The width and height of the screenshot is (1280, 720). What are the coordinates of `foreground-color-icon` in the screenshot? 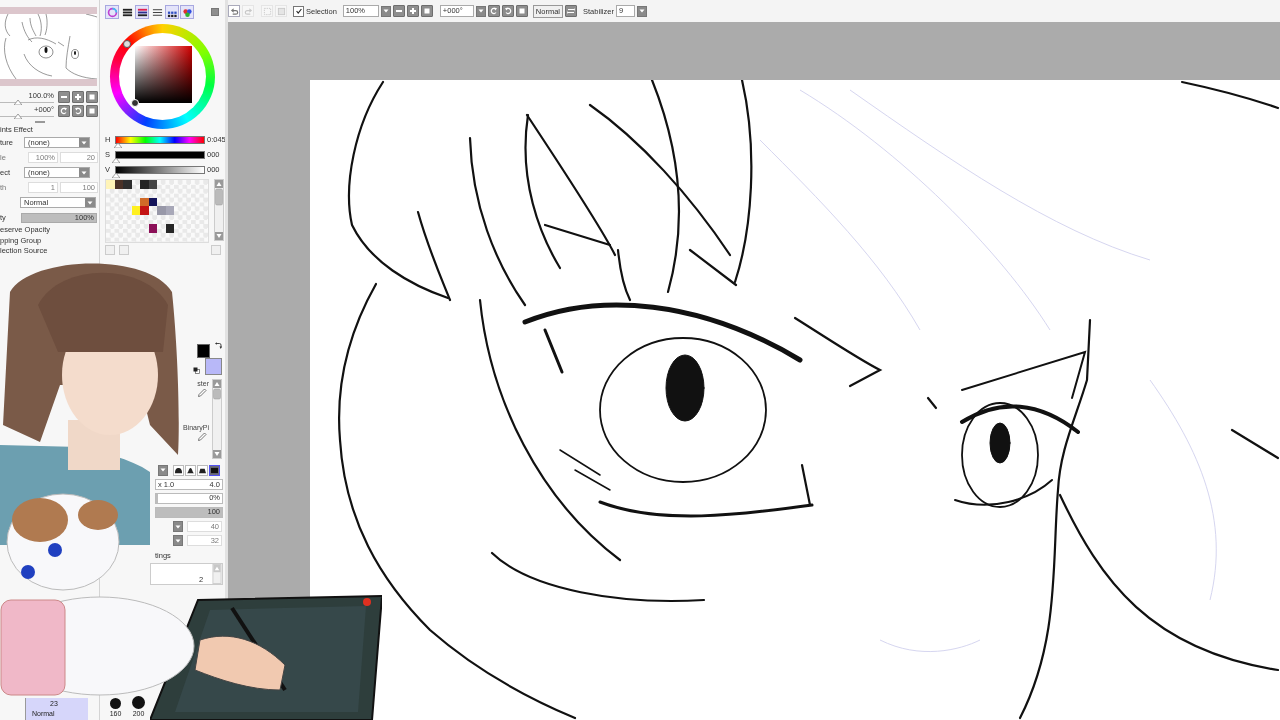 It's located at (203, 351).